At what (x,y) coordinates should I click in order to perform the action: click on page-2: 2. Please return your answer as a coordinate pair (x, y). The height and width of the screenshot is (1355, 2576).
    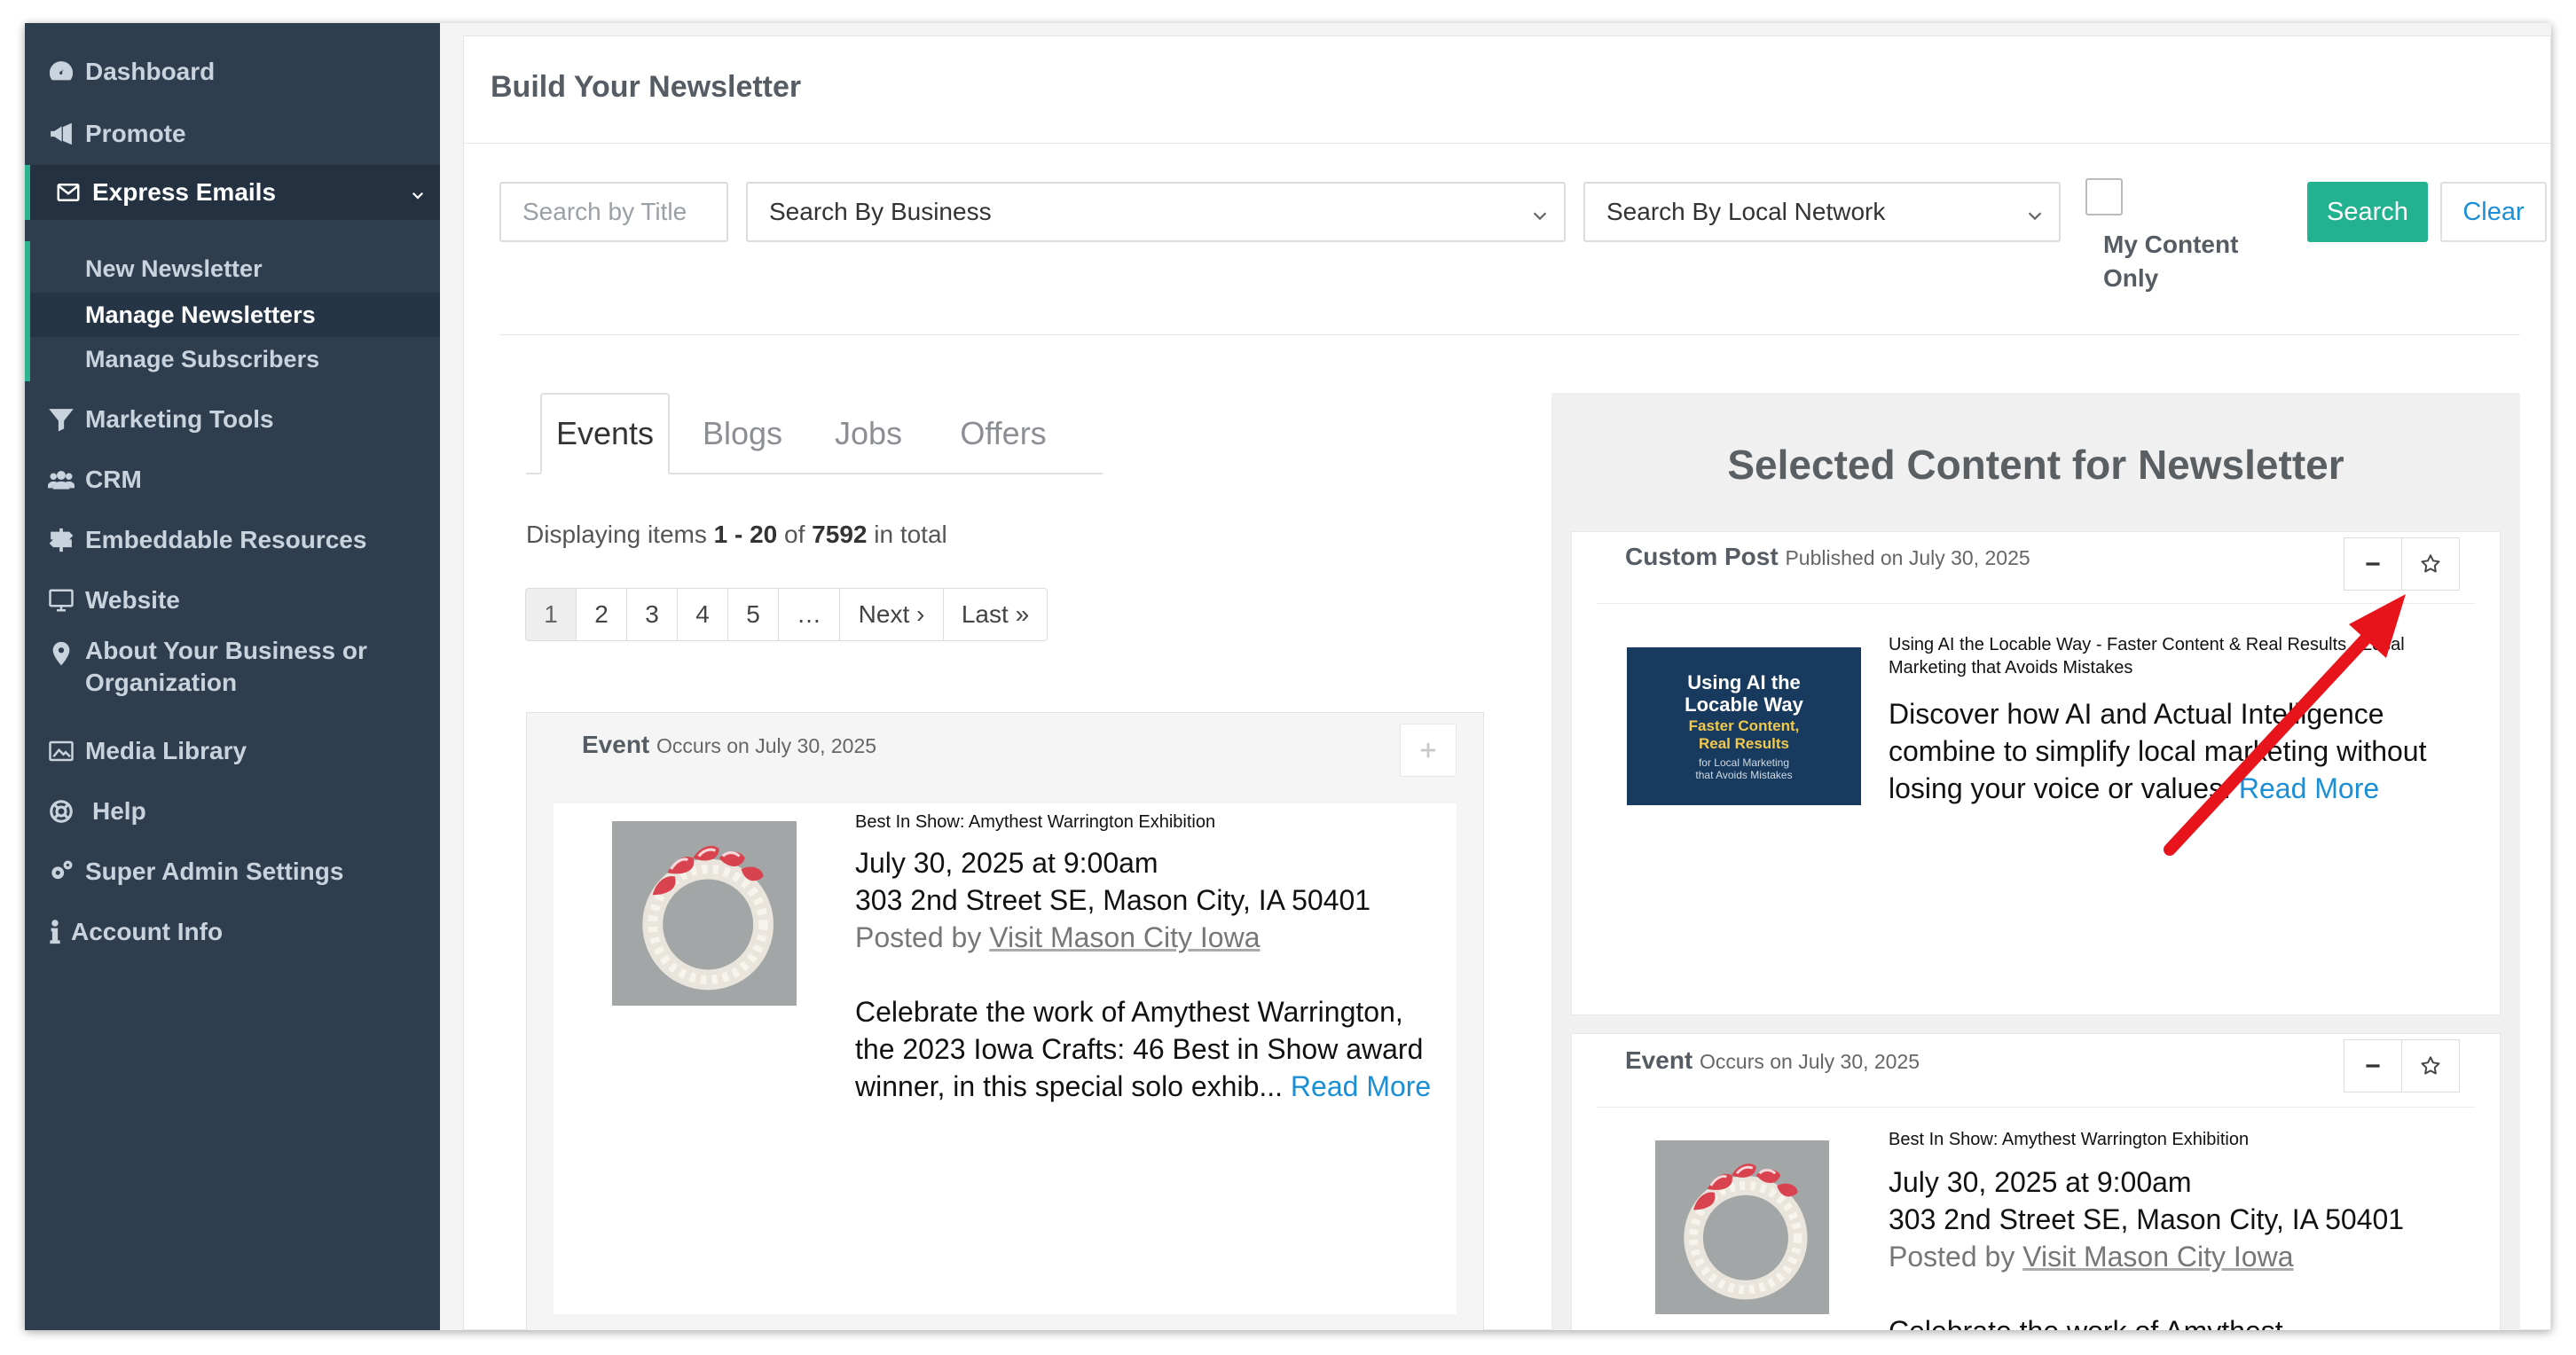
    Looking at the image, I should click on (601, 614).